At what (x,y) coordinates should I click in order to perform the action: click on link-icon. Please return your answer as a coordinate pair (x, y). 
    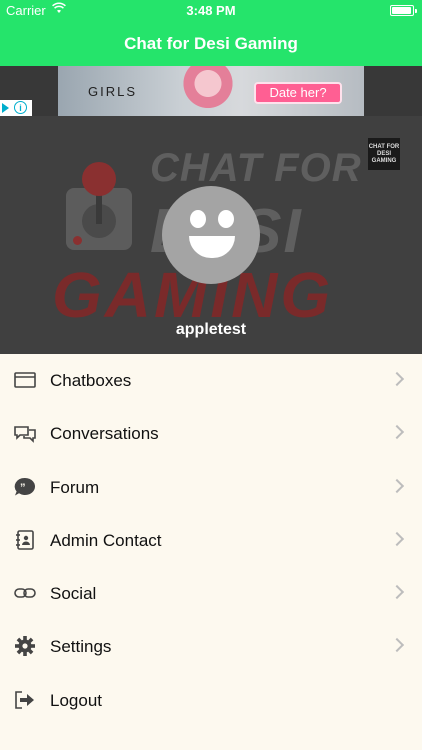
    Looking at the image, I should click on (25, 593).